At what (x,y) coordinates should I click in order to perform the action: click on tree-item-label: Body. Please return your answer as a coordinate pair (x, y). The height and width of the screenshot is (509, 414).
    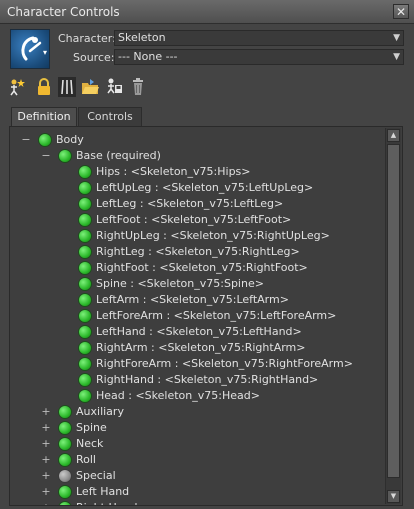
    Looking at the image, I should click on (70, 139).